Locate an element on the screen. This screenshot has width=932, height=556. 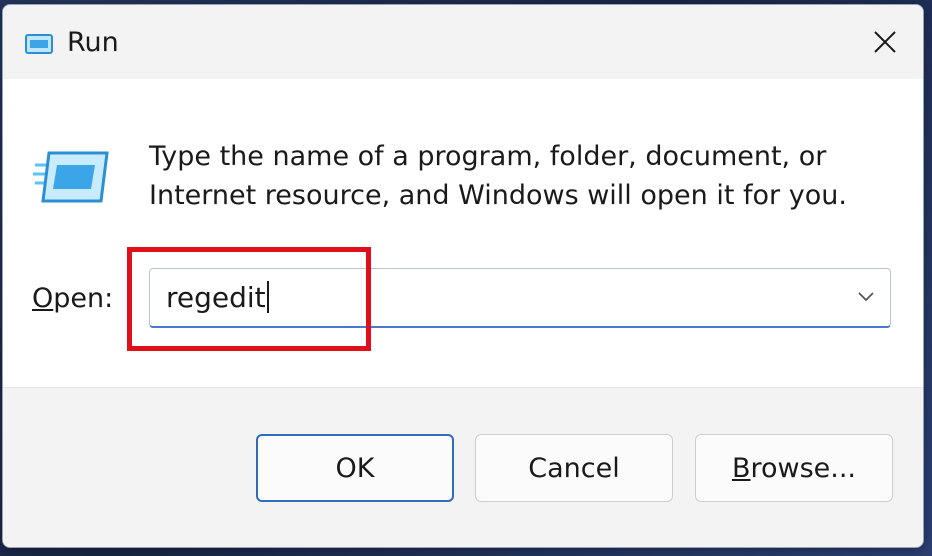
open-label: Open: is located at coordinates (72, 298).